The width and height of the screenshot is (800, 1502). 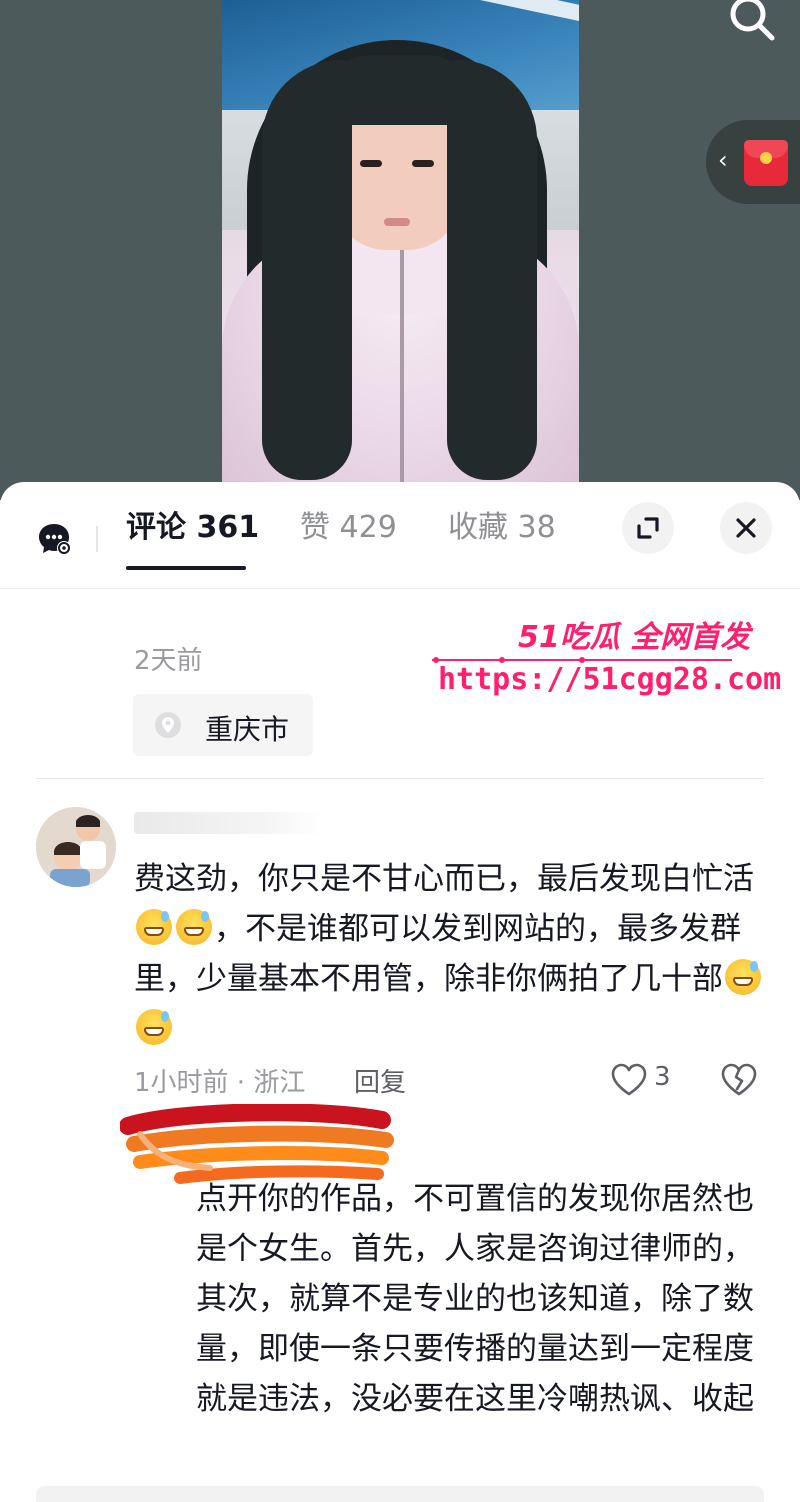 What do you see at coordinates (723, 160) in the screenshot?
I see `chevron-left-icon: ‹` at bounding box center [723, 160].